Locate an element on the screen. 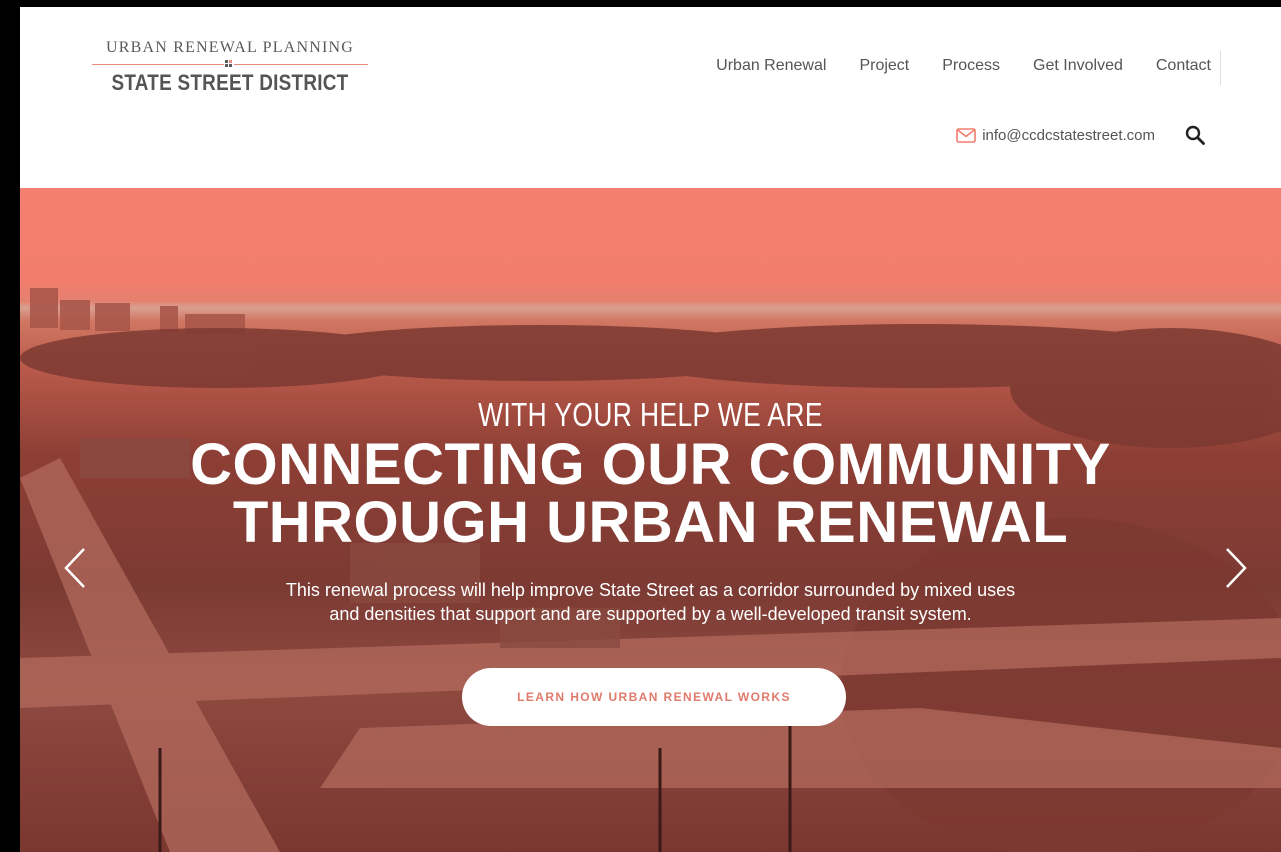  nav-item-urban-renewal: Urban Renewal is located at coordinates (771, 66).